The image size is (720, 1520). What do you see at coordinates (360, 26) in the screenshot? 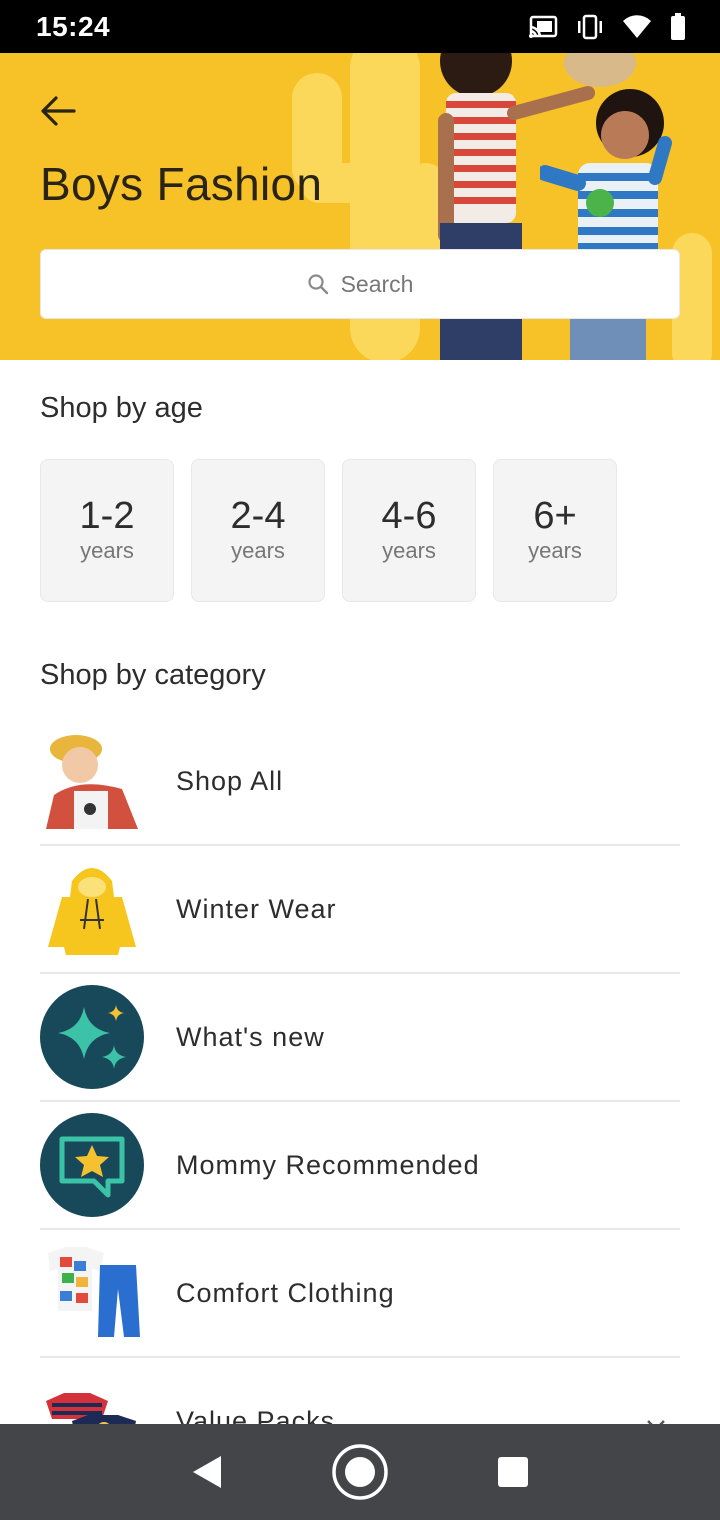
I see `status-bar: 15:24` at bounding box center [360, 26].